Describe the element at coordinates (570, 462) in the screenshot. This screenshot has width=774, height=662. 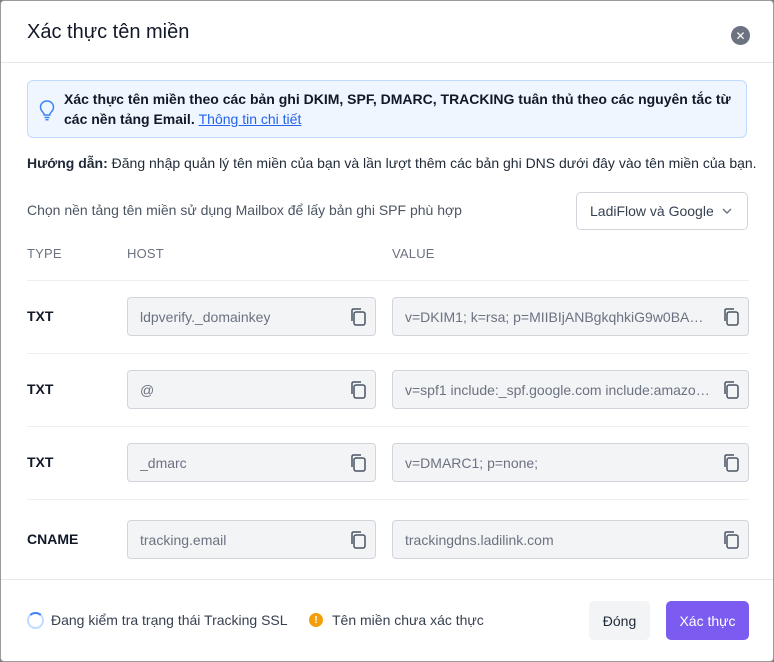
I see `value-field: v=DMARC1; p=none;` at that location.